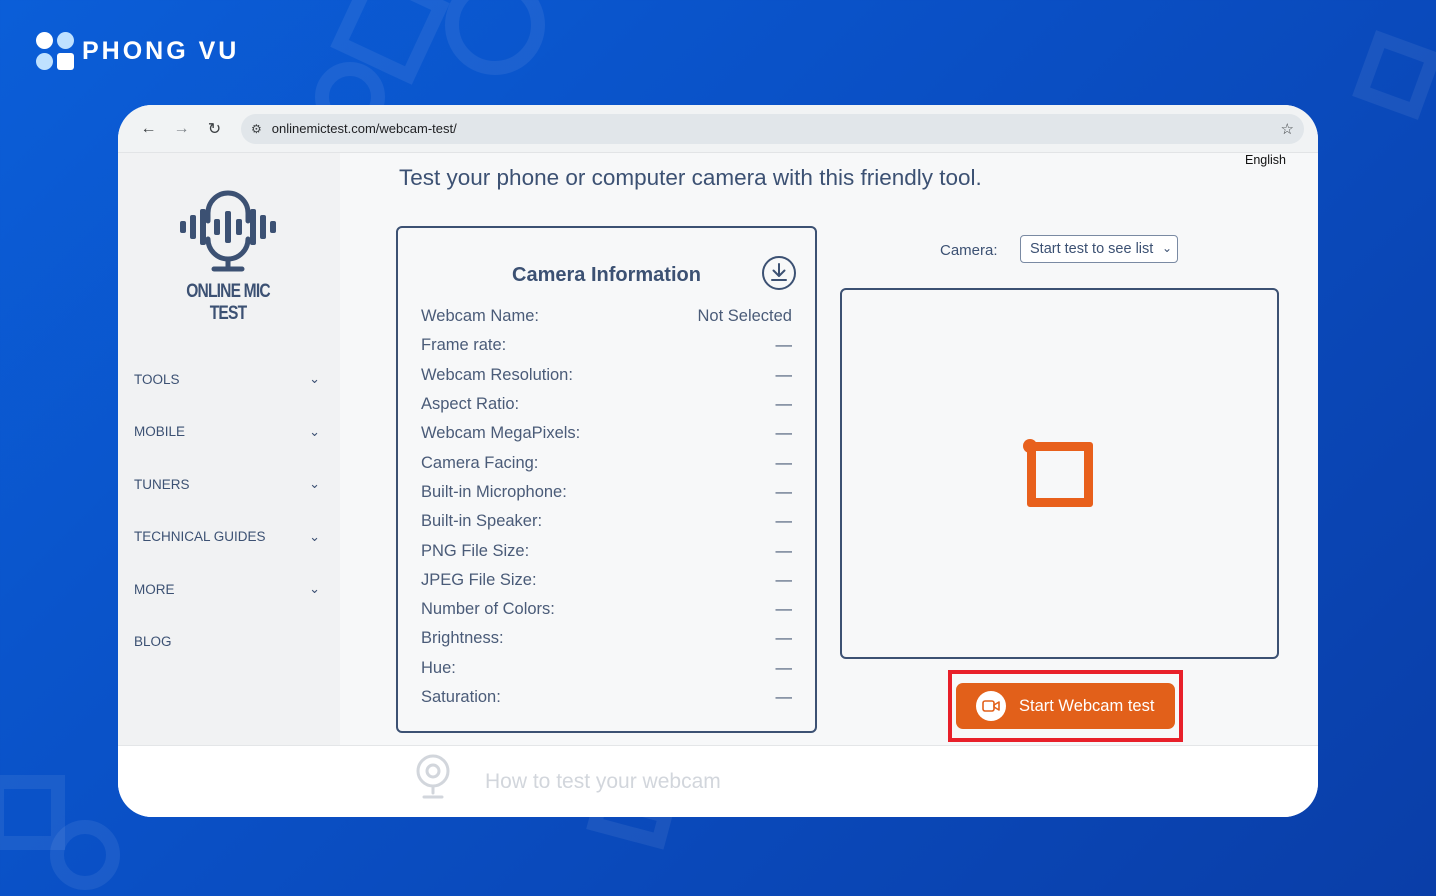 The height and width of the screenshot is (896, 1436). Describe the element at coordinates (229, 379) in the screenshot. I see `sidebar-item-tools: TOOLS ⌄` at that location.